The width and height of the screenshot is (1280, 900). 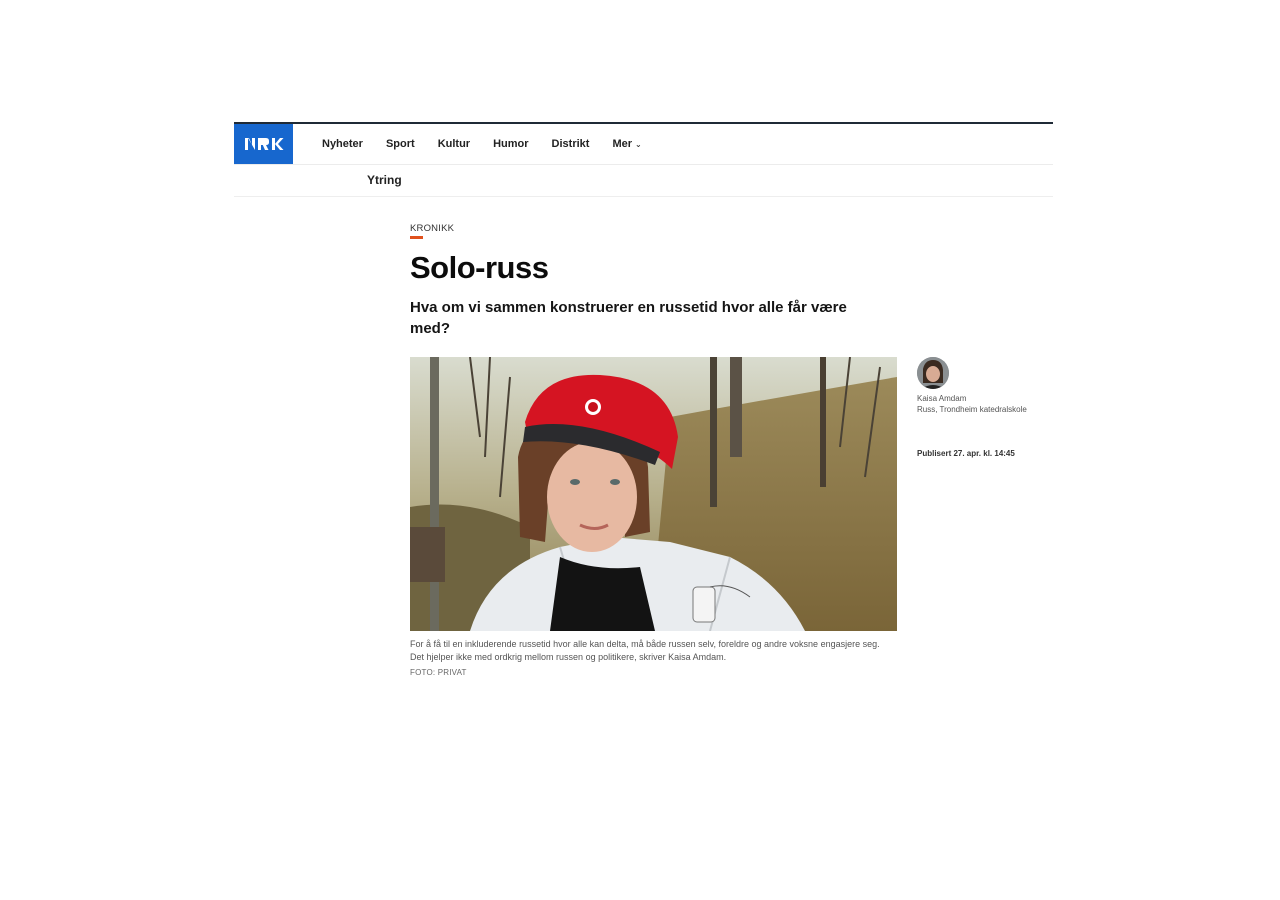 I want to click on nav-item-label: Humor, so click(x=511, y=144).